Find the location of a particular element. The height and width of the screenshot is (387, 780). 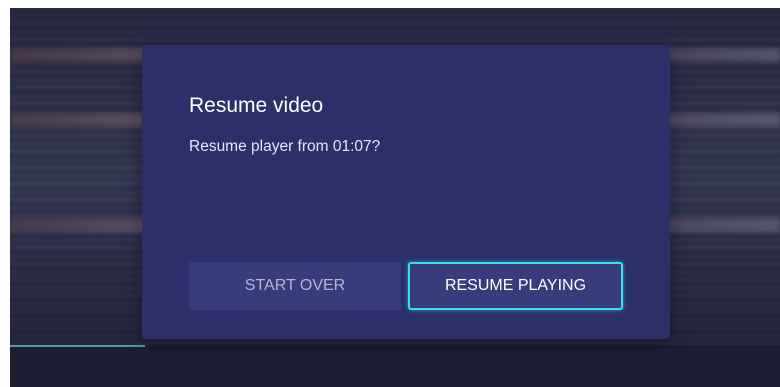

playback-progress is located at coordinates (77, 346).